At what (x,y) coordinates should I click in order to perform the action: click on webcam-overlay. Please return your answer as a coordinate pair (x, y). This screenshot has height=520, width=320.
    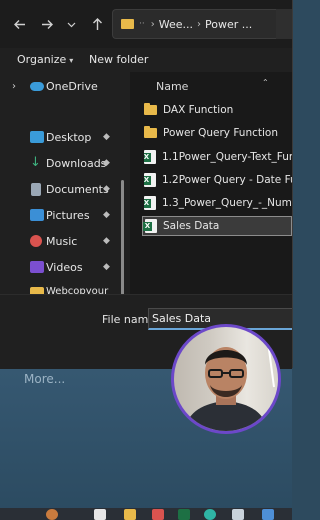
    Looking at the image, I should click on (226, 379).